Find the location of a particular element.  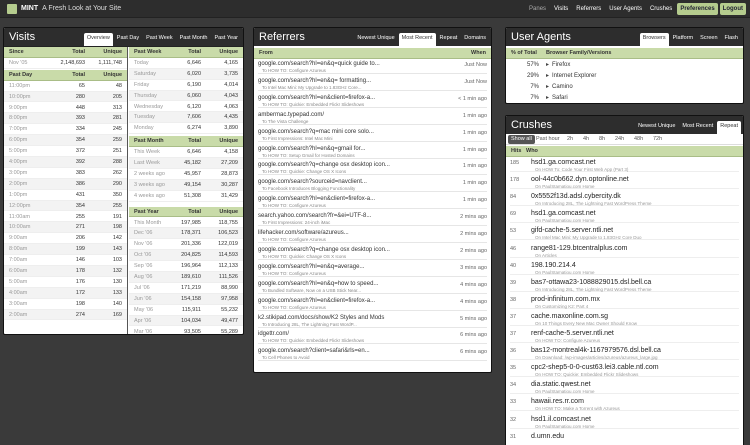

crush-host: prod-infinitum.com.mx is located at coordinates (565, 299).